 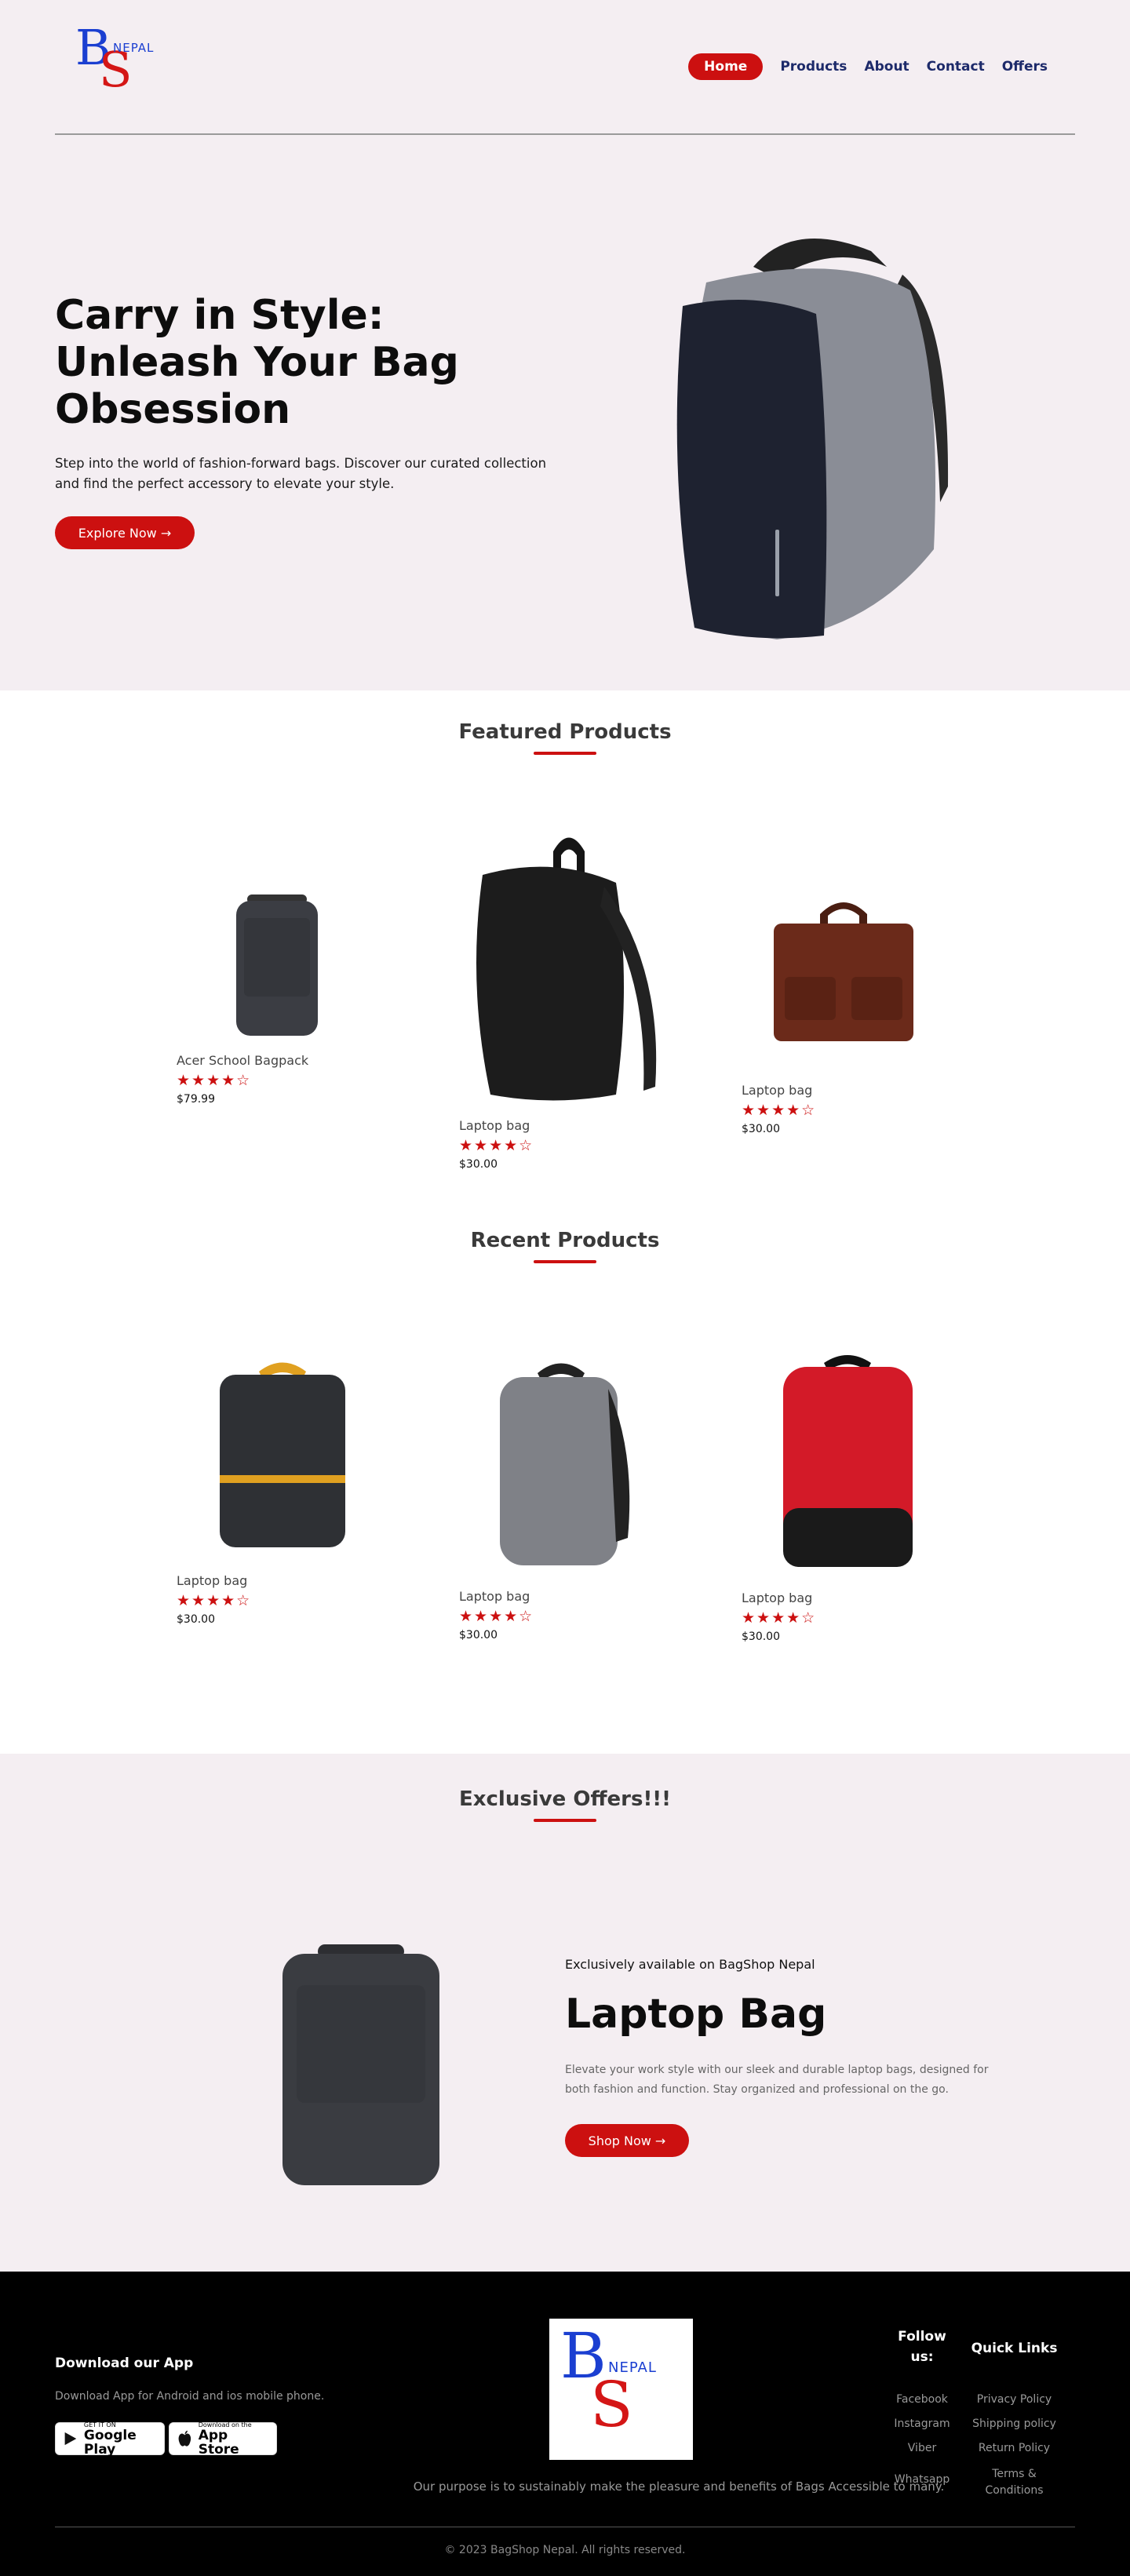 What do you see at coordinates (1014, 2399) in the screenshot?
I see `footer-link-privacy: Privacy Policy` at bounding box center [1014, 2399].